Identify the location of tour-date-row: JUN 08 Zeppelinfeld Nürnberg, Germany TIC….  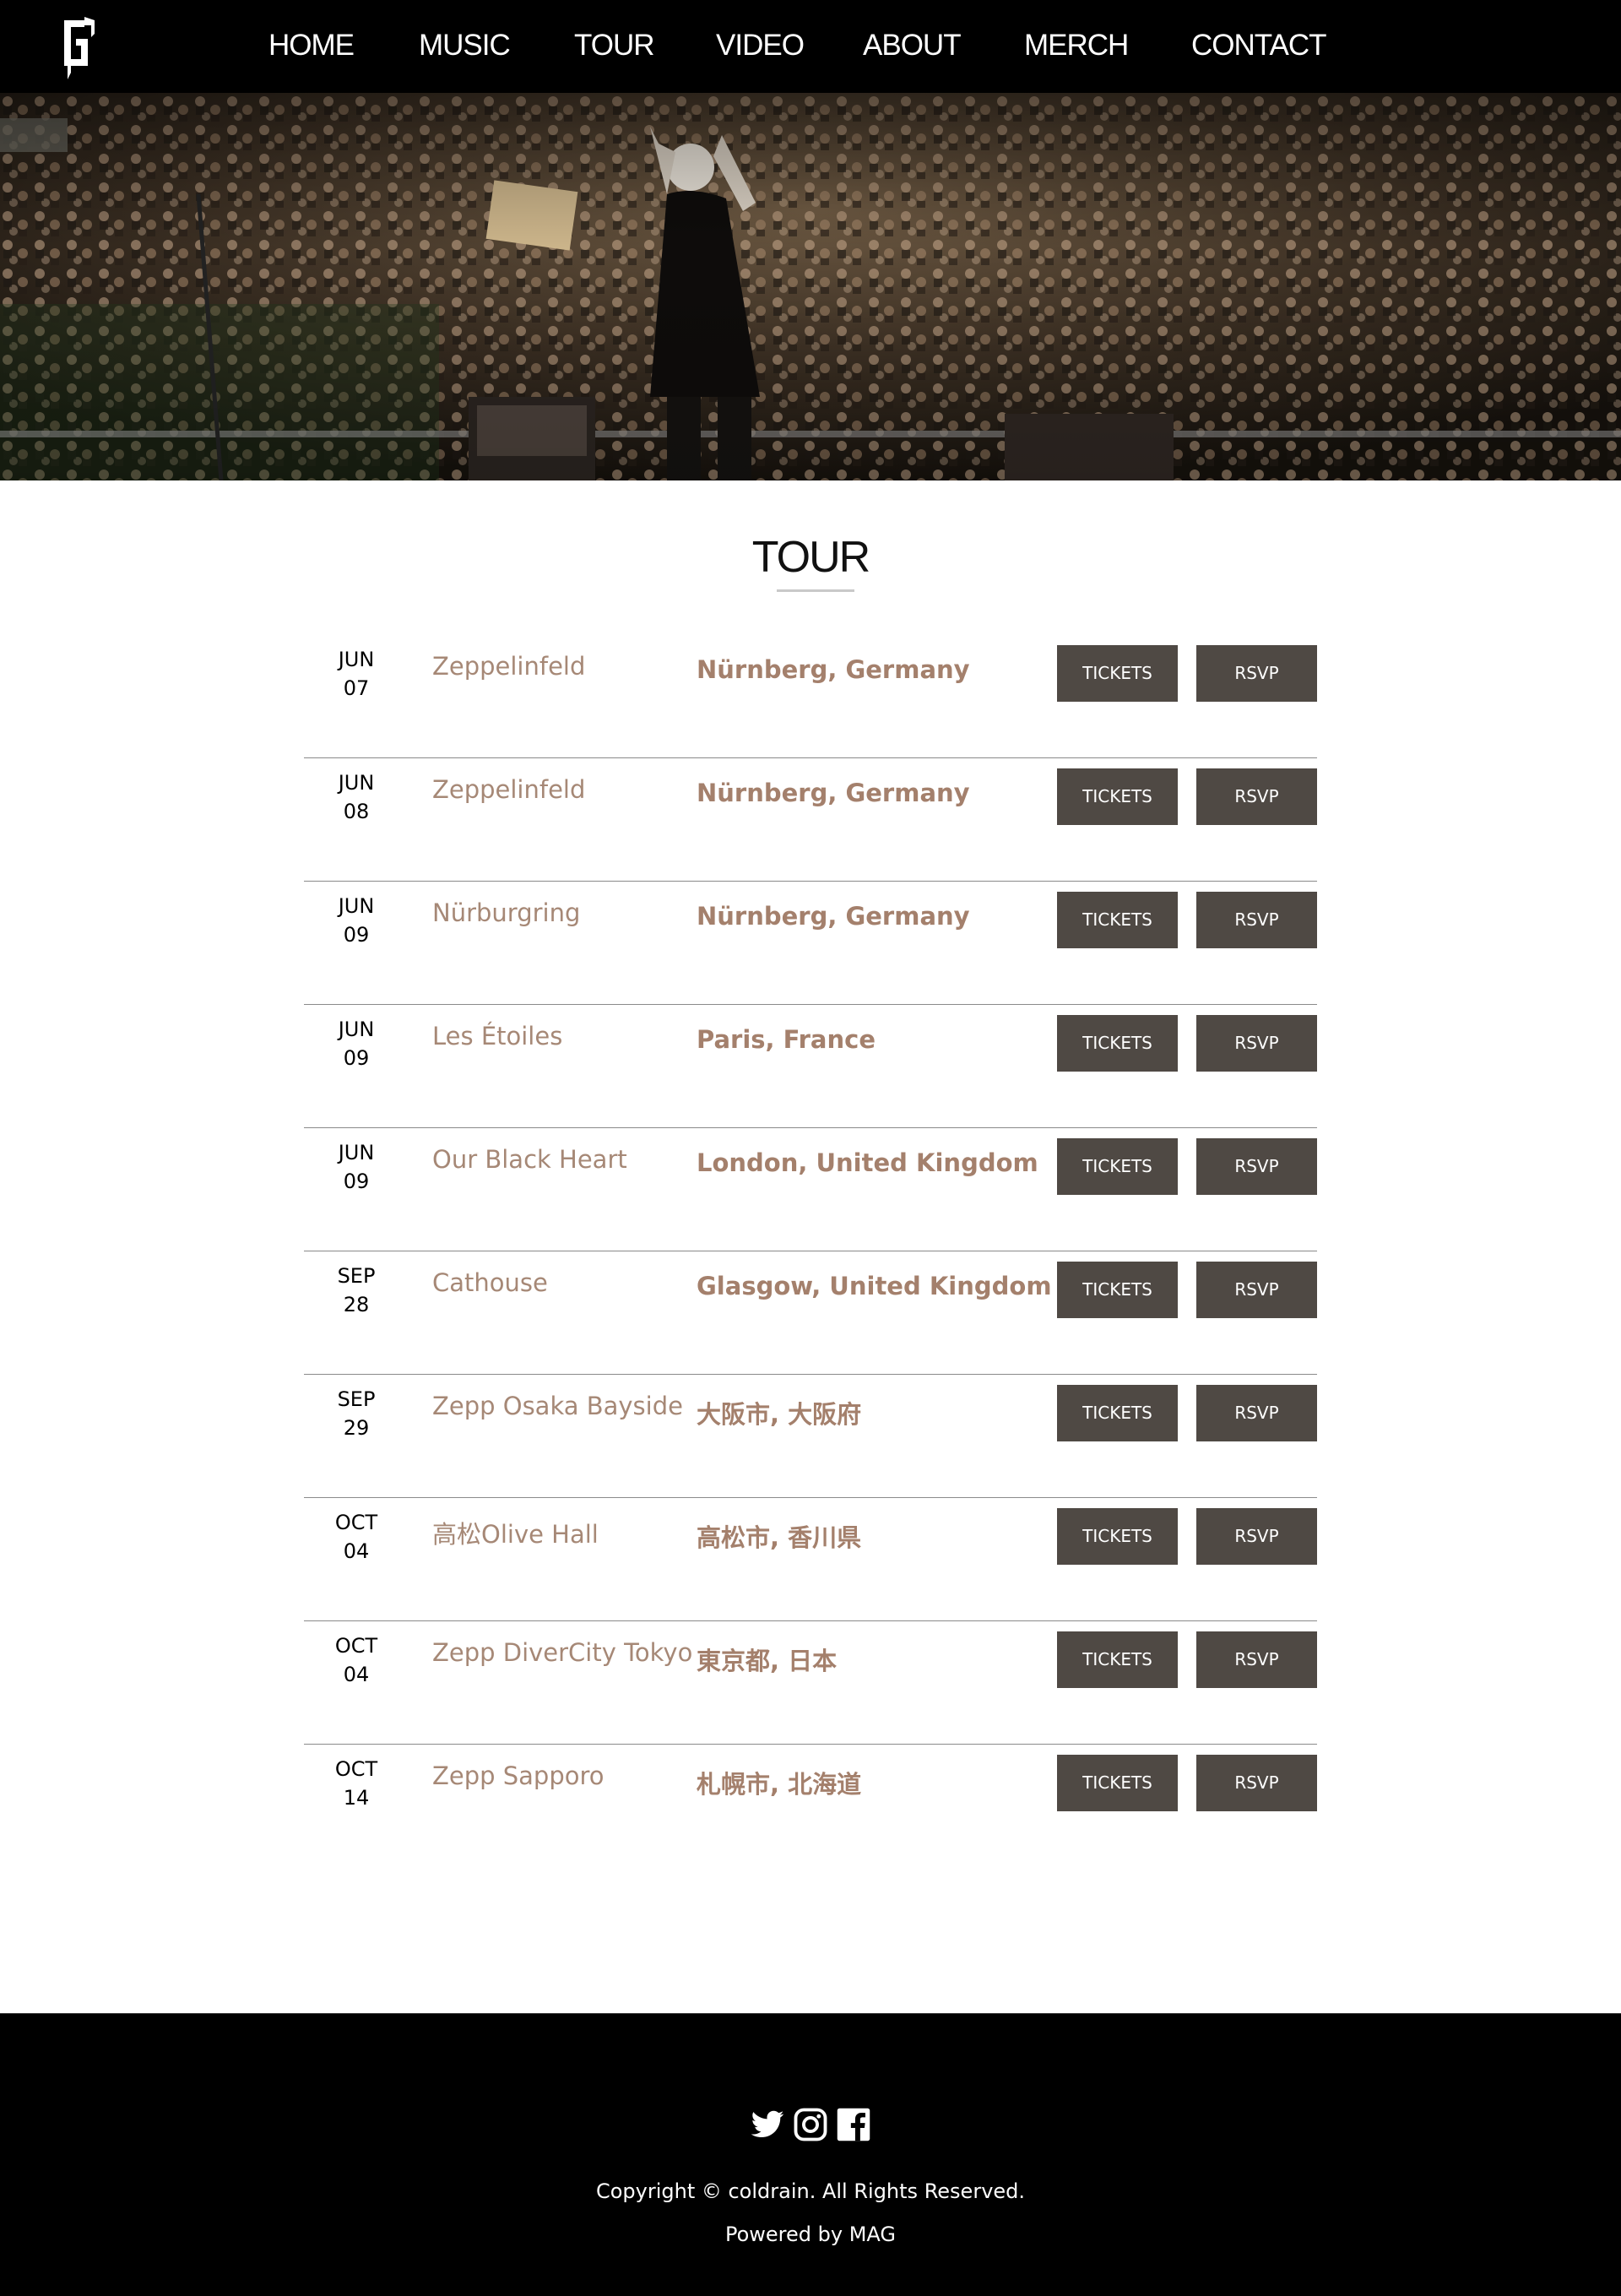
(810, 820).